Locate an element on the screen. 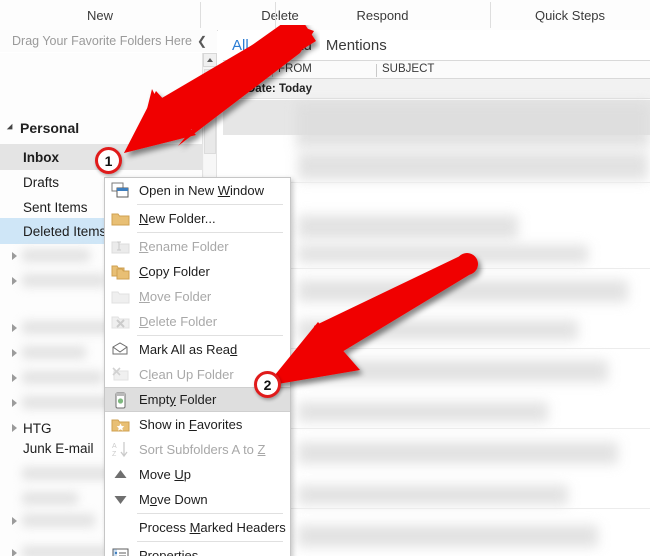 The image size is (650, 556). filter-tab-unread: Unread is located at coordinates (287, 45).